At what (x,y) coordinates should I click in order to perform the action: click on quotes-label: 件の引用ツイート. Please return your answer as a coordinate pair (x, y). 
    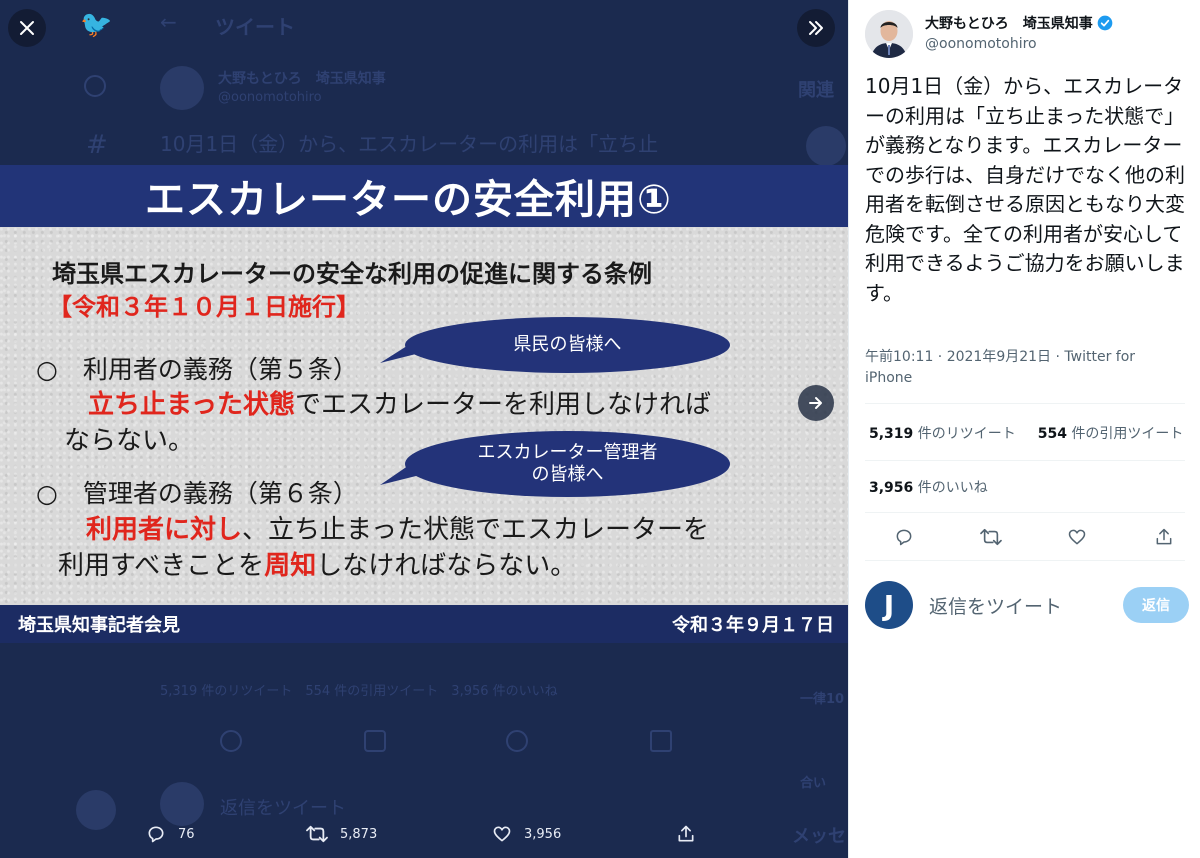
    Looking at the image, I should click on (1127, 434).